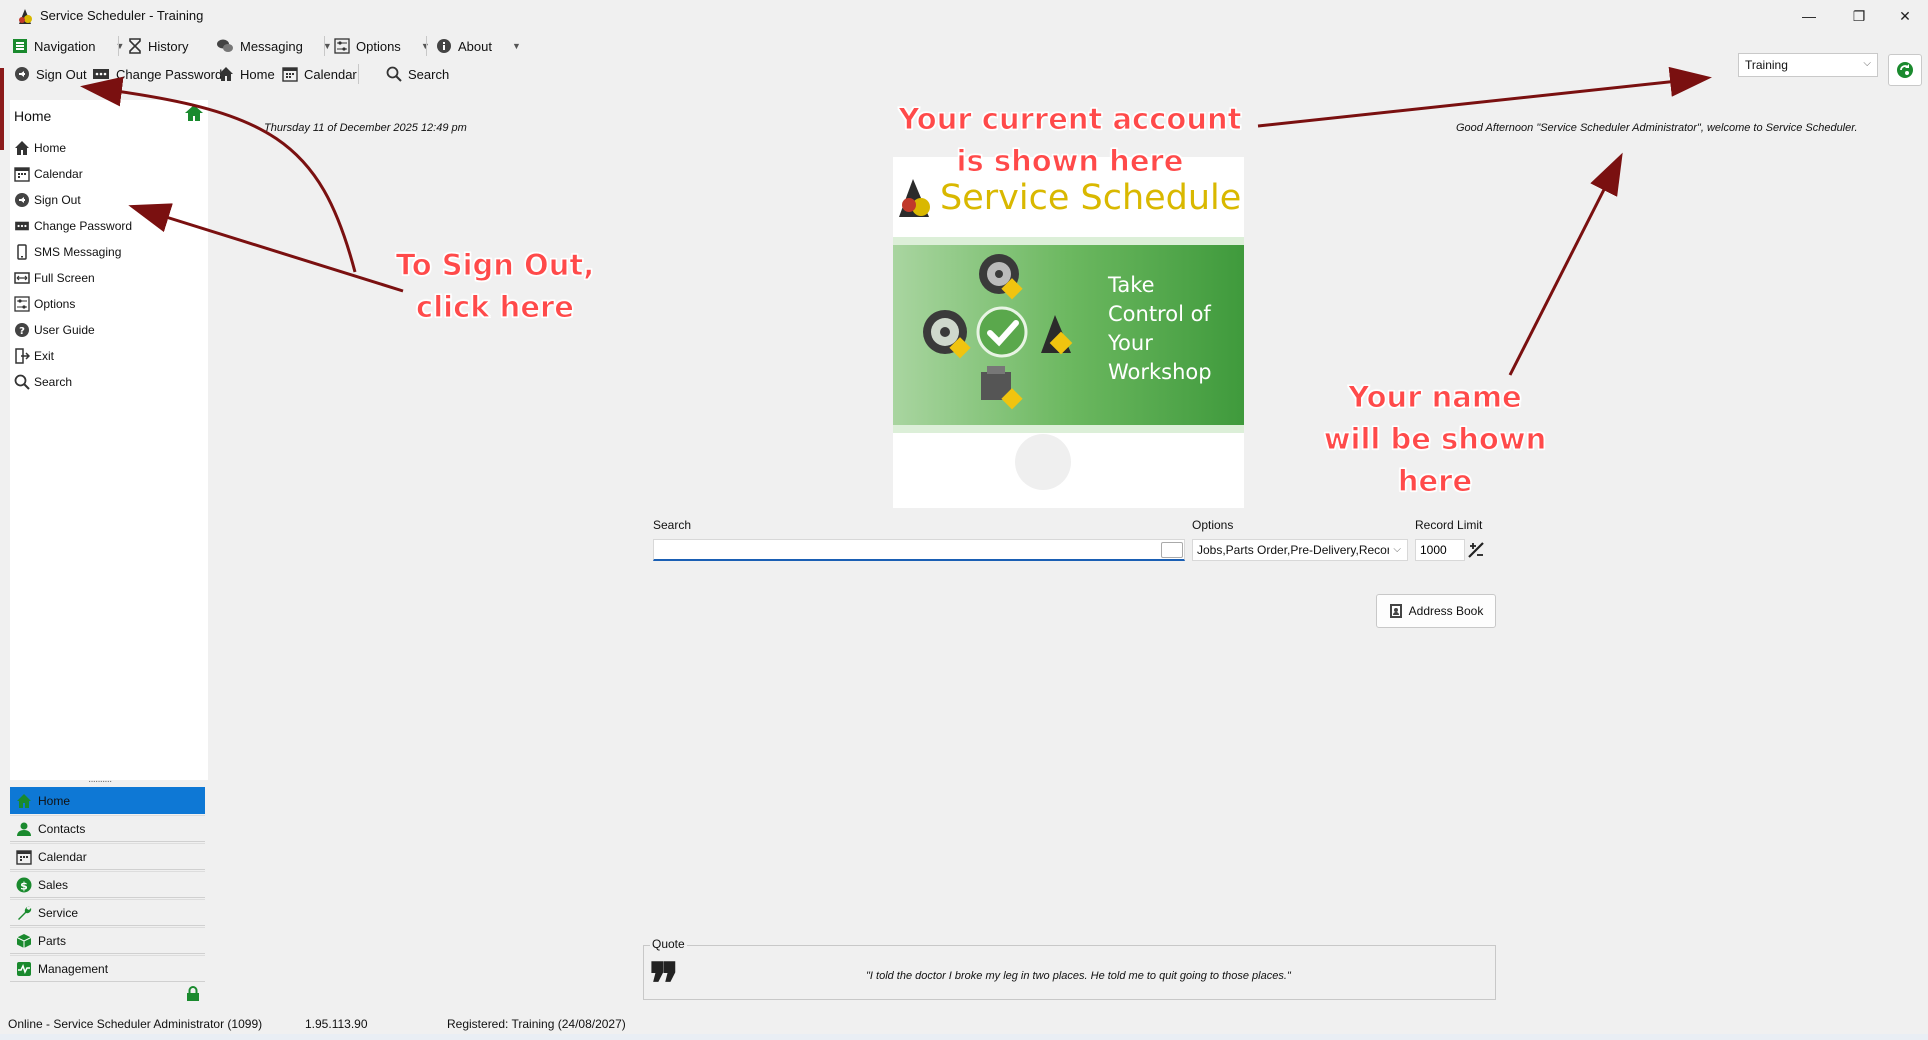 The width and height of the screenshot is (1928, 1040). What do you see at coordinates (495, 286) in the screenshot?
I see `annotation-sign-out: To Sign Out, click here` at bounding box center [495, 286].